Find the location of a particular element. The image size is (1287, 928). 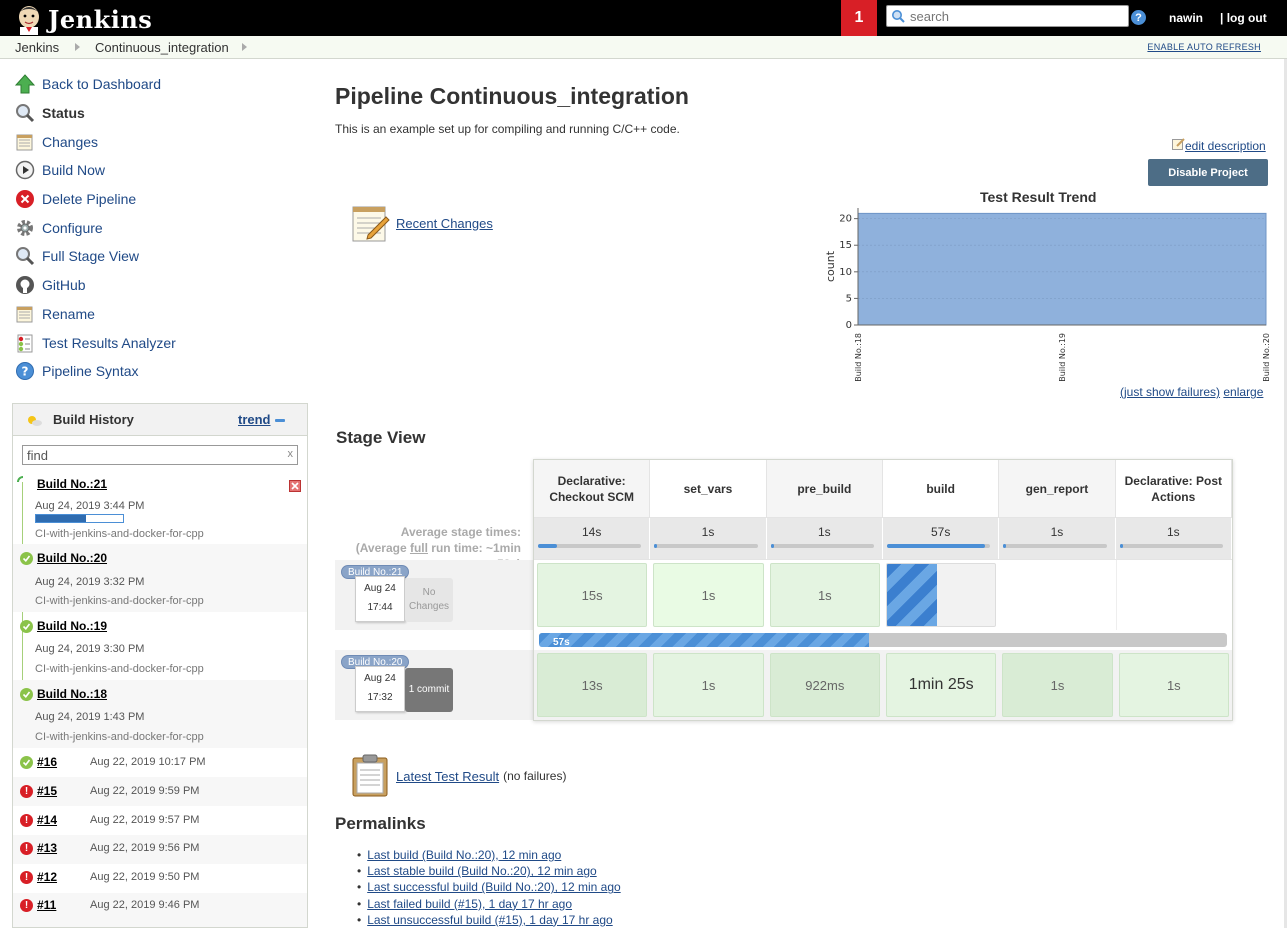

build-link: Build No.:19 is located at coordinates (72, 626).